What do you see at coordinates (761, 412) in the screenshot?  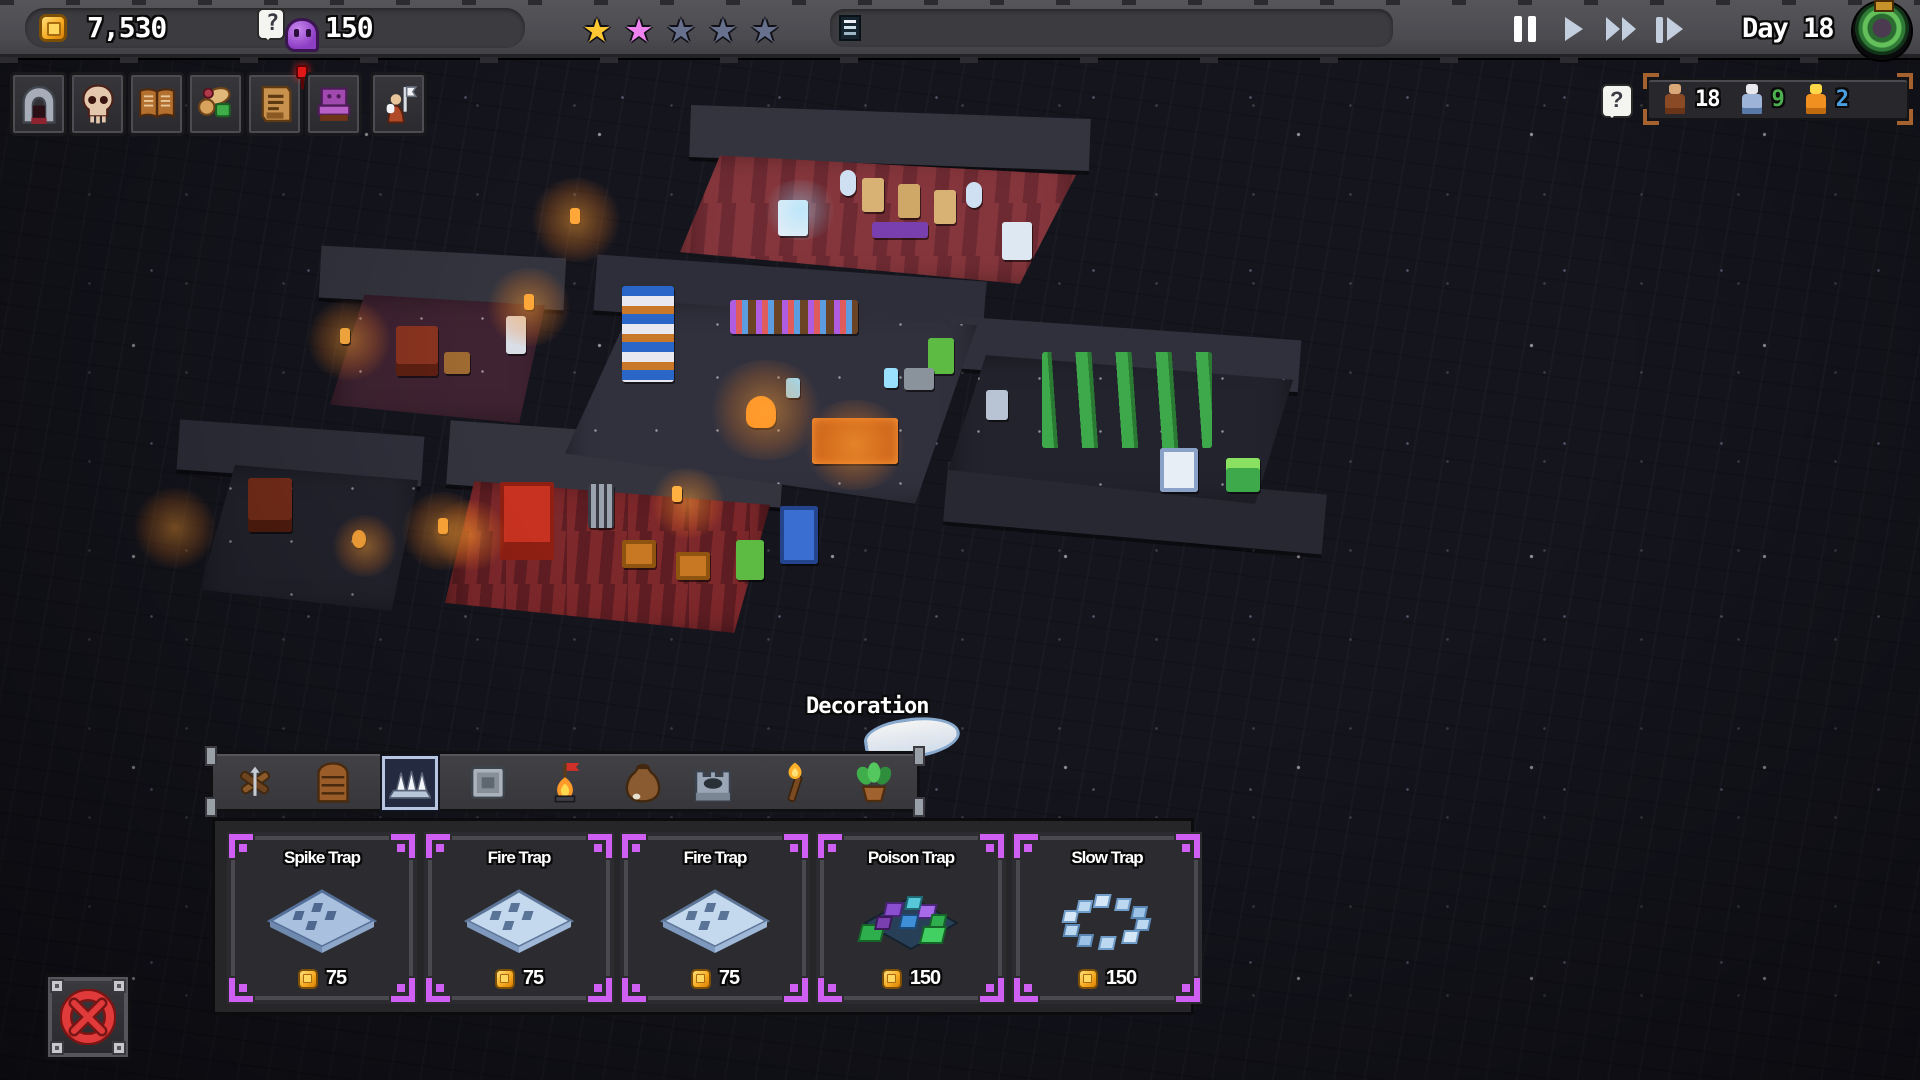 I see `campfire` at bounding box center [761, 412].